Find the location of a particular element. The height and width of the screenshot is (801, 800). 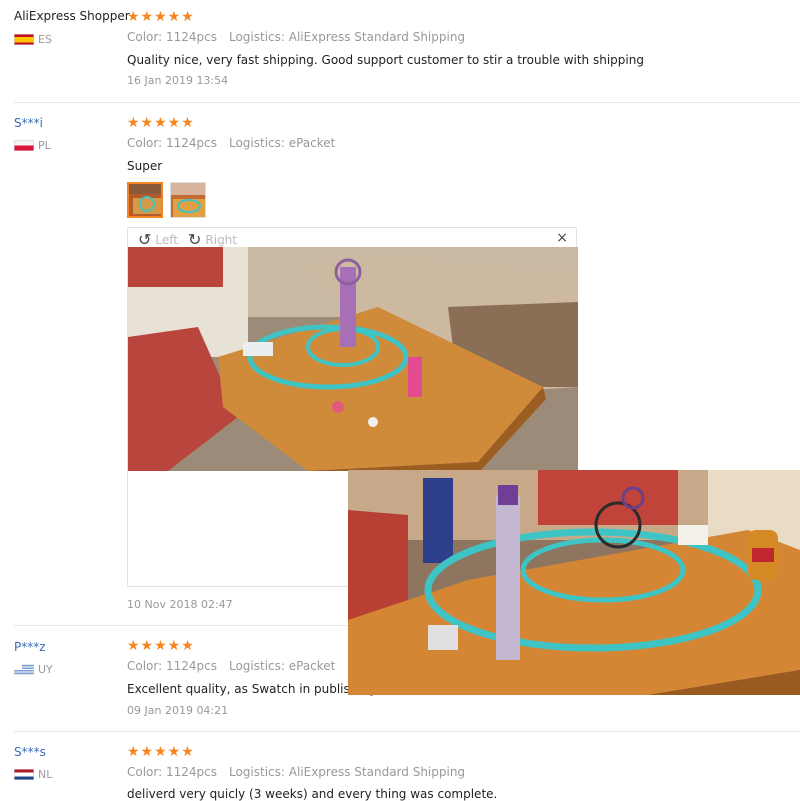

reviewer-name: S***i is located at coordinates (28, 123).